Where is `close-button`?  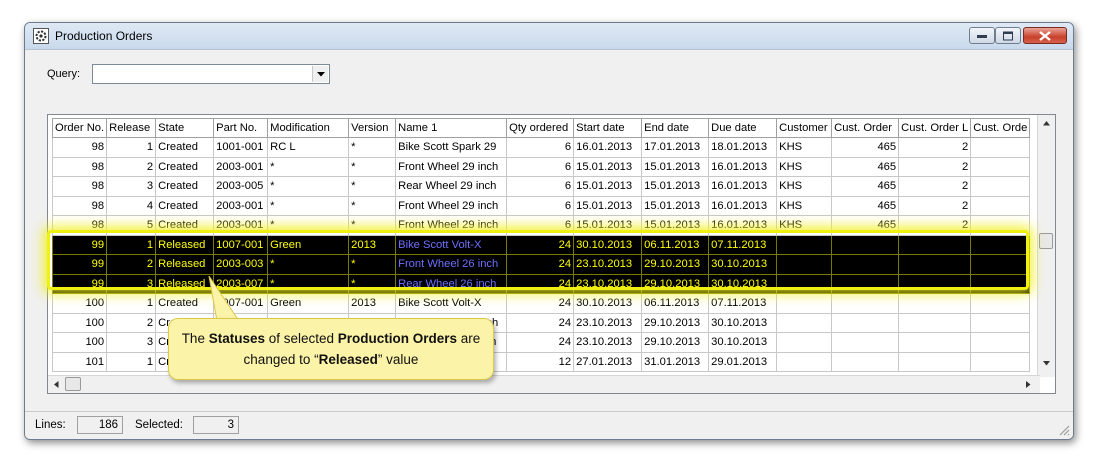
close-button is located at coordinates (1045, 35).